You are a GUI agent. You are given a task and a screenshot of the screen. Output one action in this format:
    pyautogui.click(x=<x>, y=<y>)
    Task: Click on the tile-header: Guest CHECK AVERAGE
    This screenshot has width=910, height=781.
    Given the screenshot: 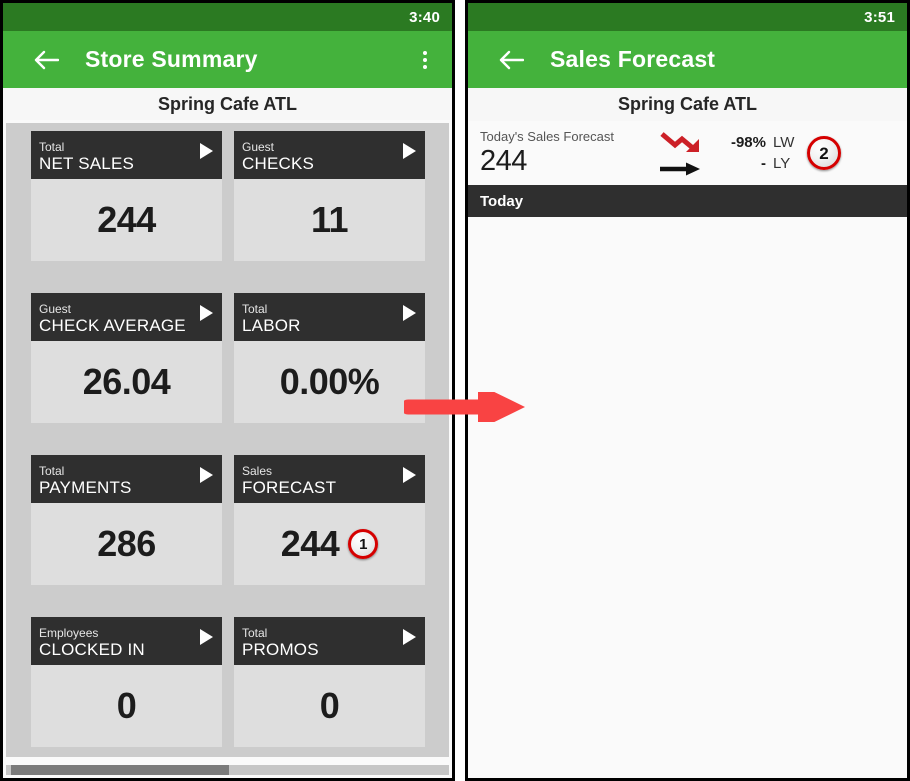 What is the action you would take?
    pyautogui.click(x=126, y=317)
    